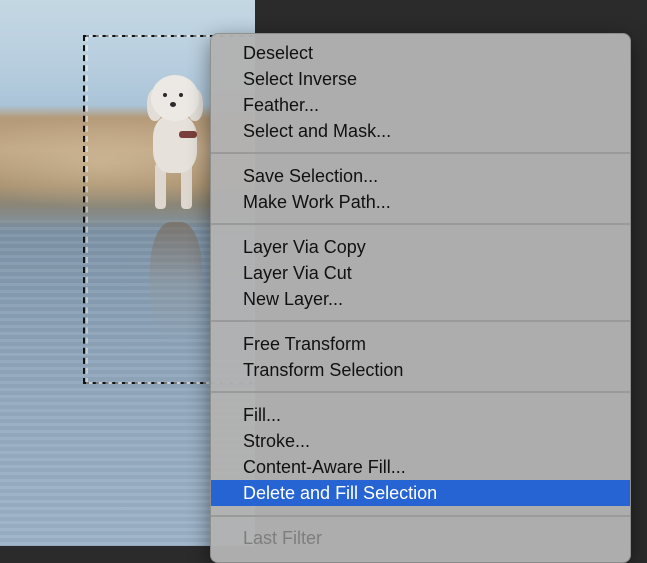 This screenshot has height=563, width=647. What do you see at coordinates (420, 247) in the screenshot?
I see `menu-item-layer-via-copy: Layer Via Copy` at bounding box center [420, 247].